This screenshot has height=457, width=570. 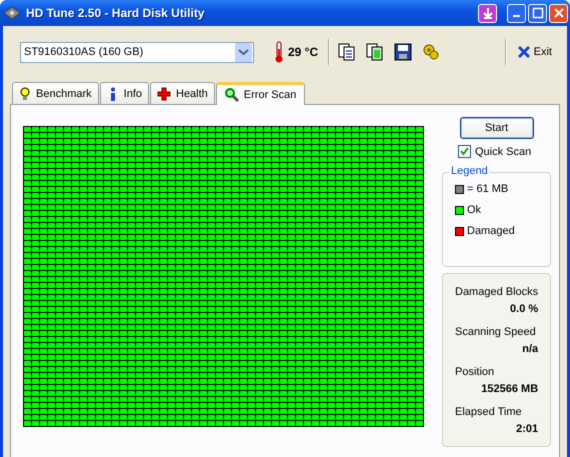 I want to click on start-button: Start, so click(x=497, y=128).